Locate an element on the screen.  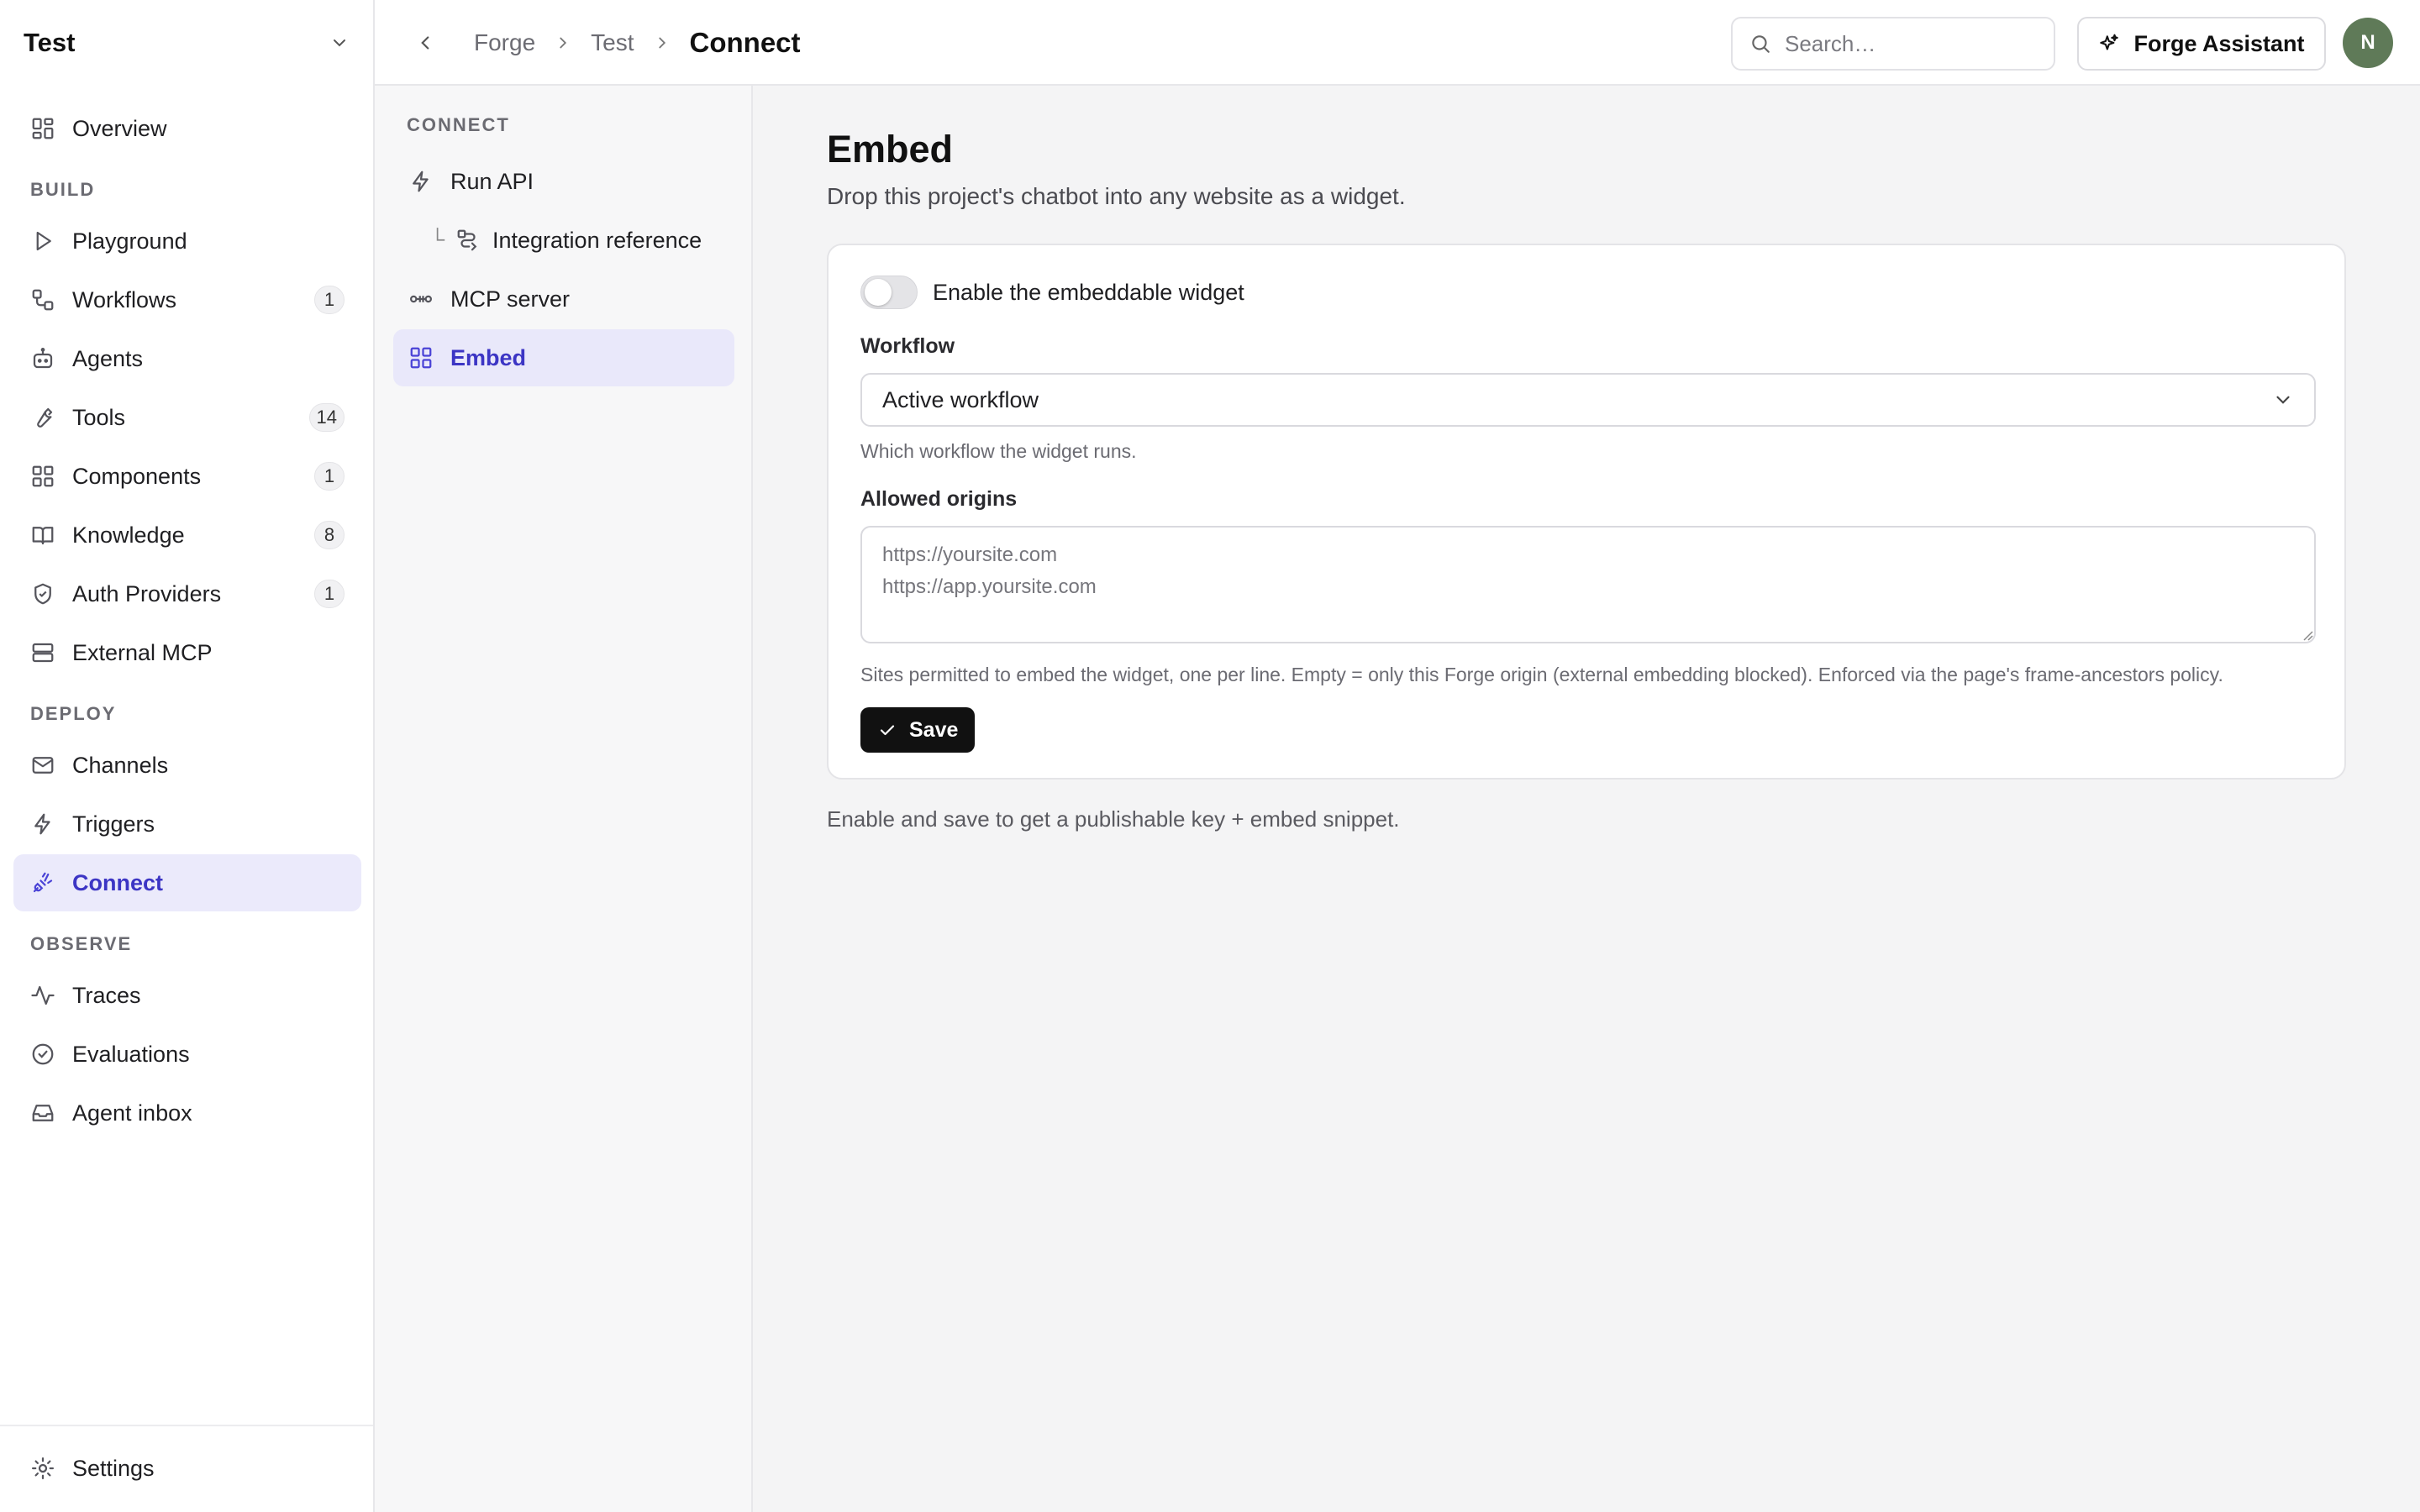
sidebar-footer: Settings is located at coordinates (187, 1468).